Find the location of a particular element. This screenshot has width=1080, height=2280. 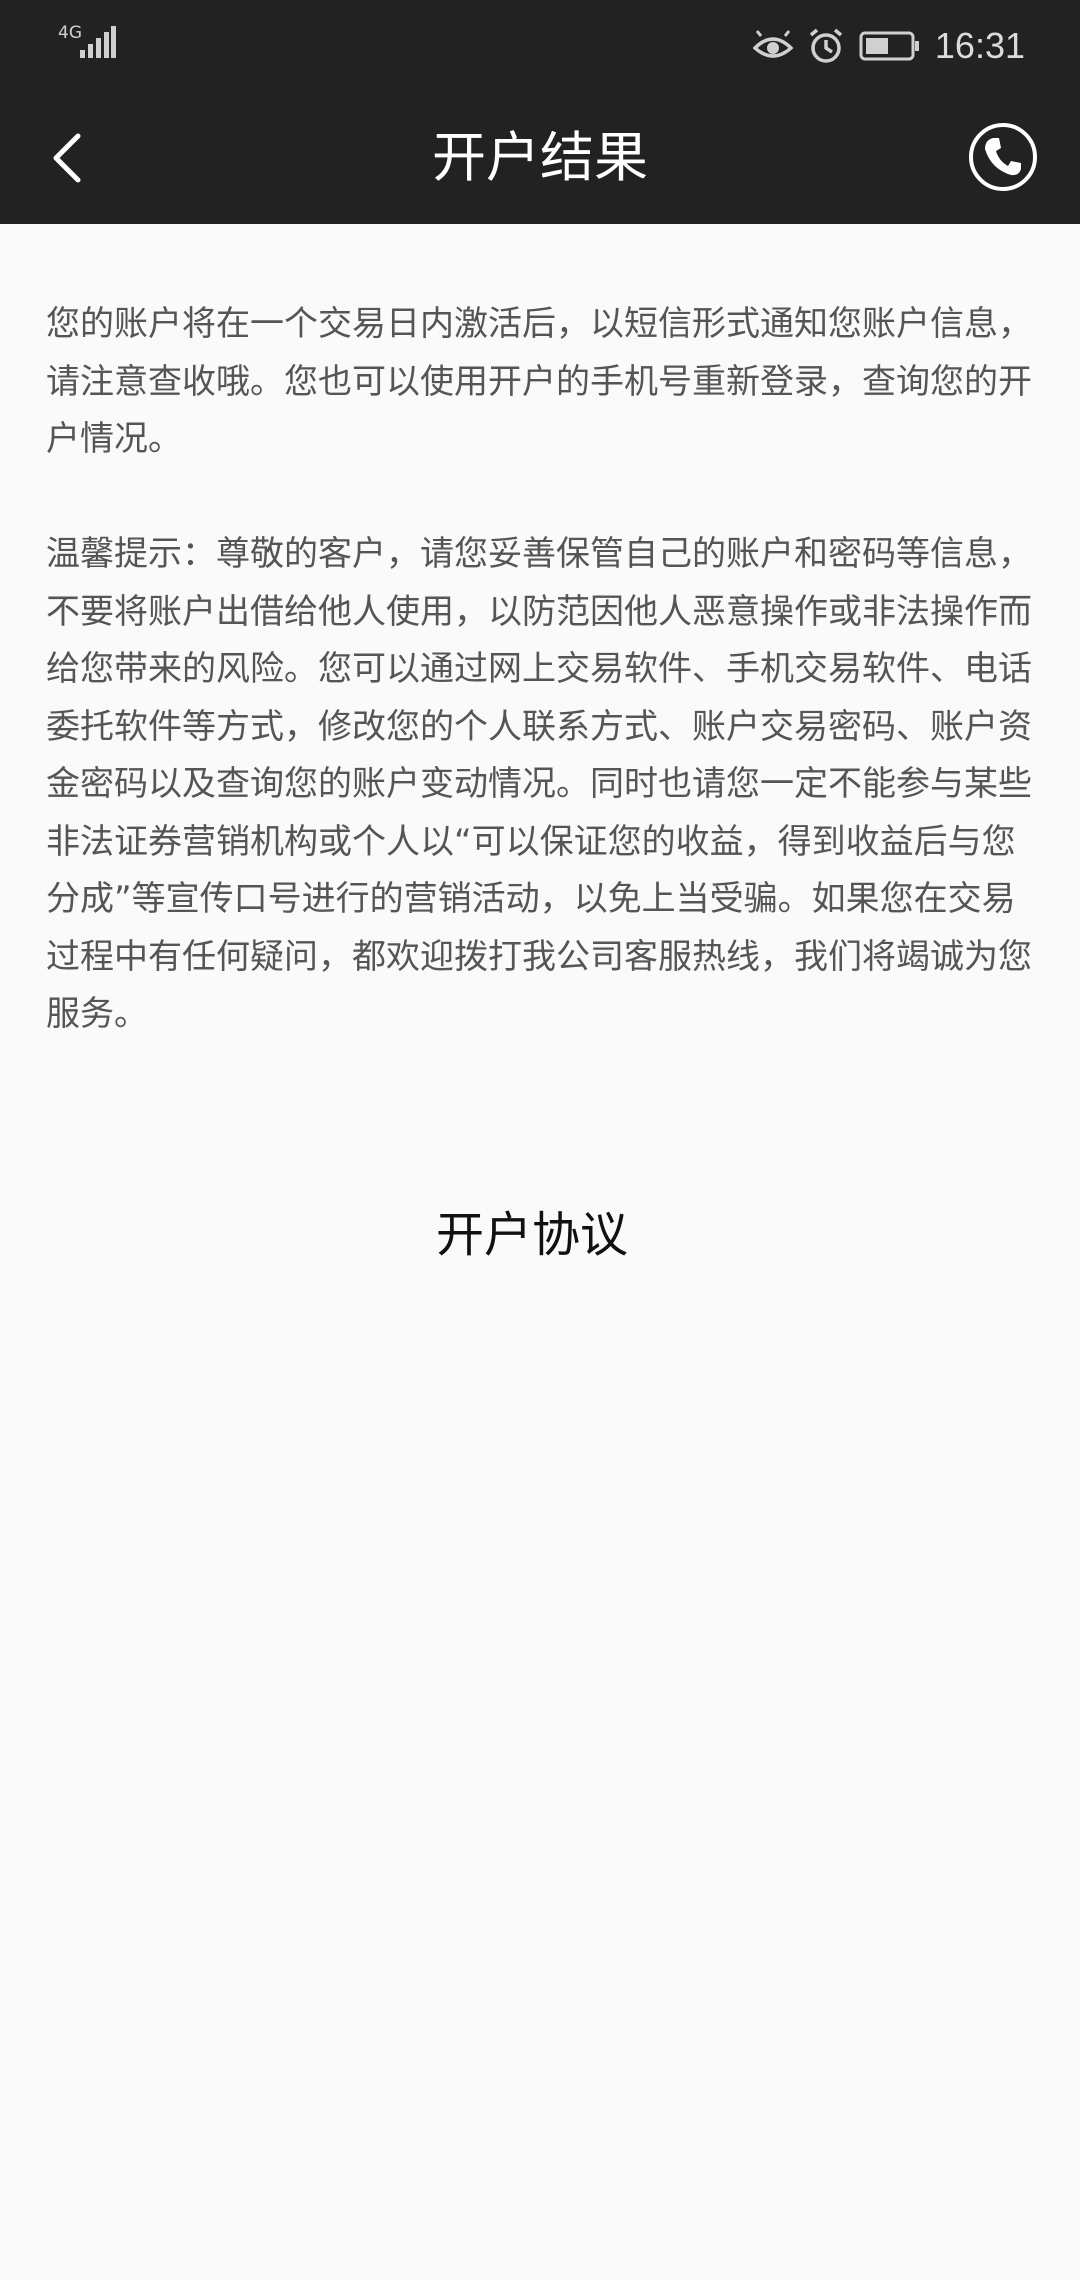

phone-icon is located at coordinates (1003, 157).